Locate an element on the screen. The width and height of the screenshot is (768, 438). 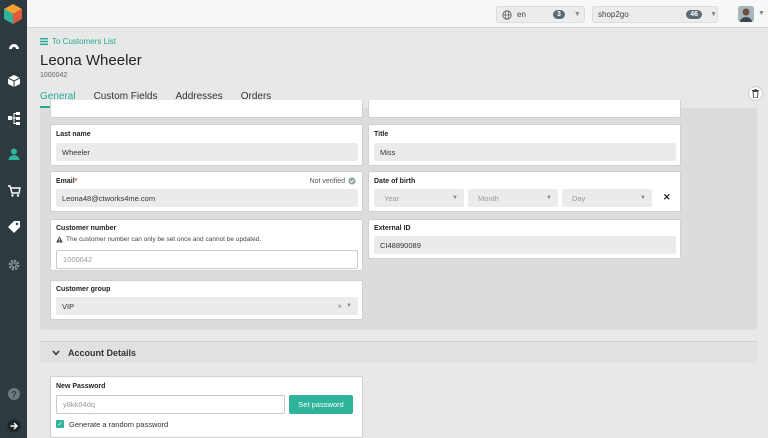
customer-id: 1000042 is located at coordinates (54, 75).